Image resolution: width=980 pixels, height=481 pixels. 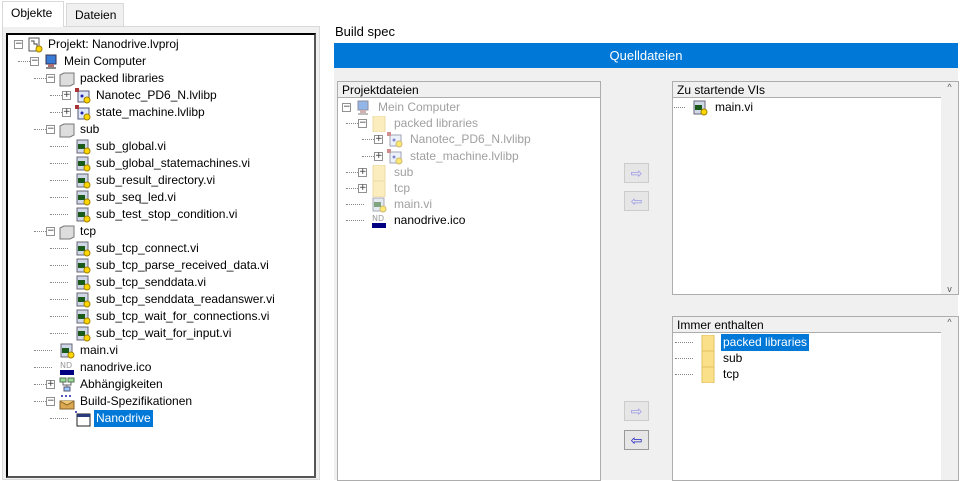 I want to click on always-included-list: Immer enthalten ^ packed libraries sub tcp, so click(x=815, y=398).